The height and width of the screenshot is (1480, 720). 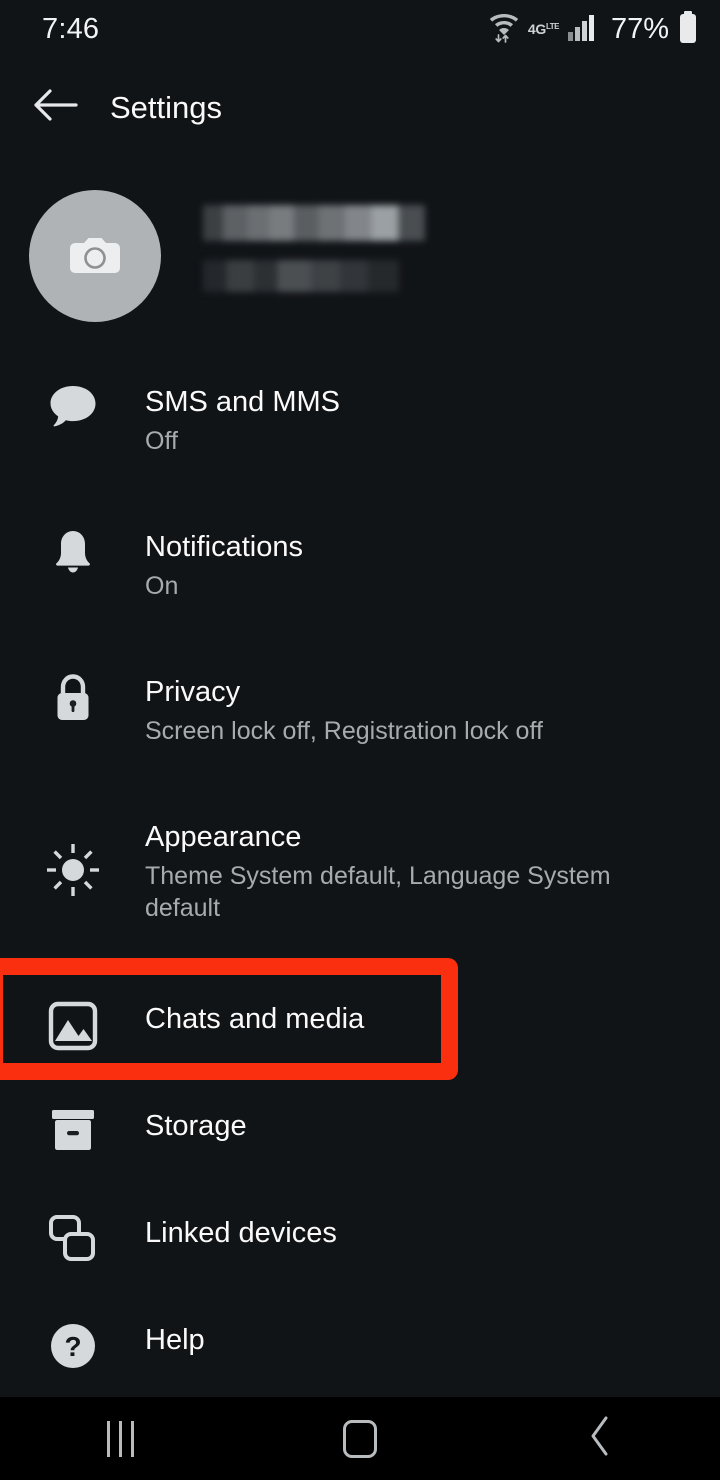 What do you see at coordinates (552, 26) in the screenshot?
I see `network-lte-sup: LTE` at bounding box center [552, 26].